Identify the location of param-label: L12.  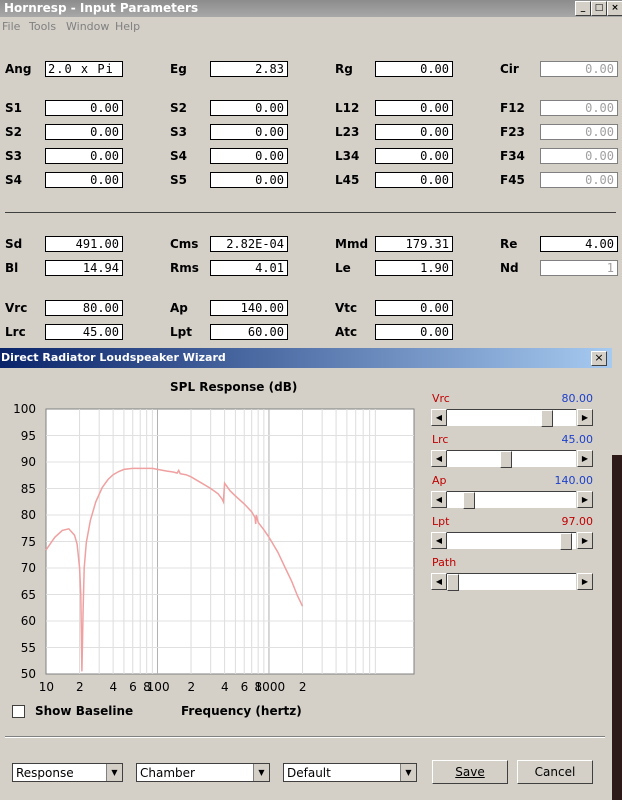
(347, 108).